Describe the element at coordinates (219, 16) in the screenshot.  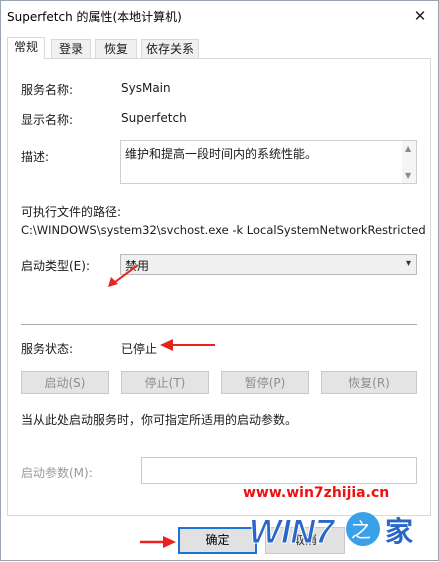
I see `title-bar: Superfetch 的属性(本地计算机) ✕` at that location.